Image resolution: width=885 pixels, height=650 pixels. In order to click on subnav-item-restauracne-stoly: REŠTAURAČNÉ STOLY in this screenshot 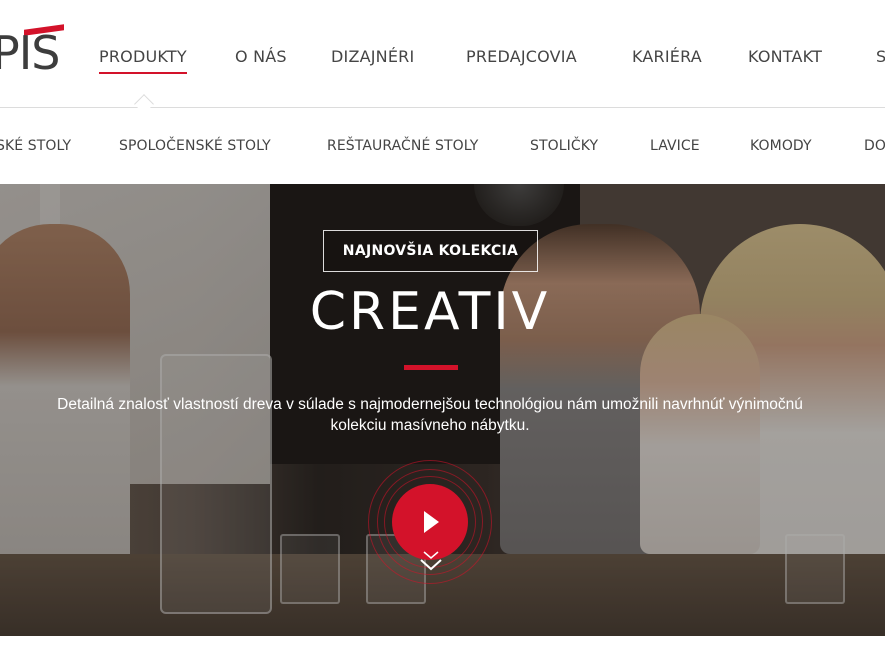, I will do `click(402, 146)`.